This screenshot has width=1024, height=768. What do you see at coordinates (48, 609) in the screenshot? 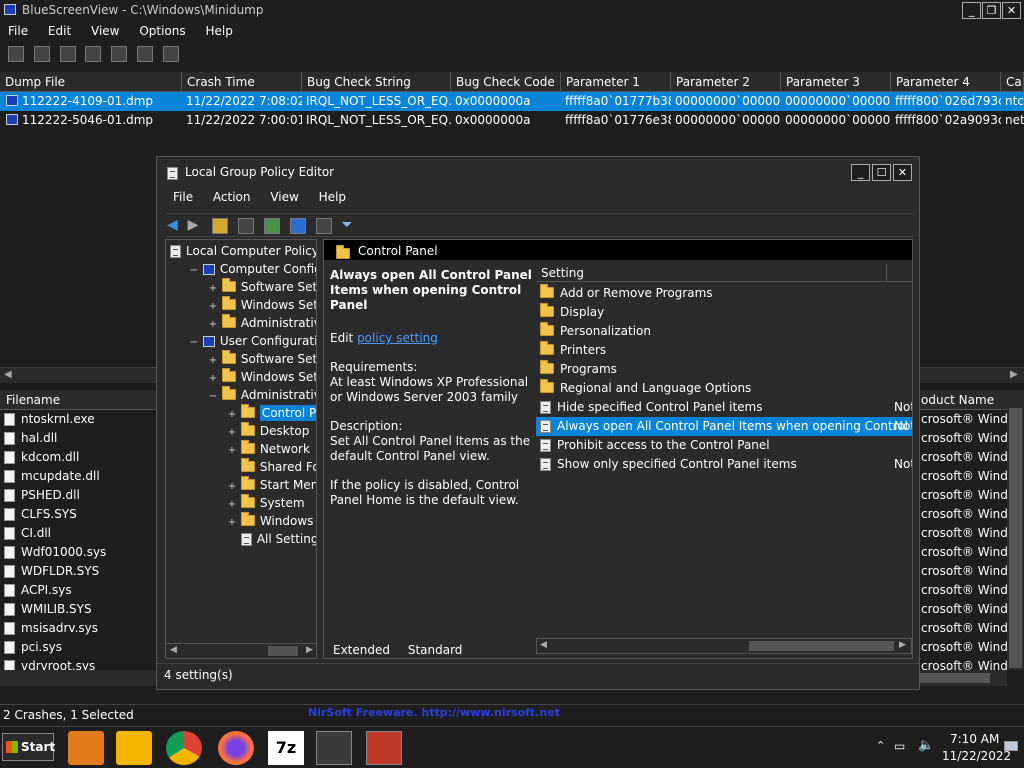
I see `table-row: WMILIB.SYS` at bounding box center [48, 609].